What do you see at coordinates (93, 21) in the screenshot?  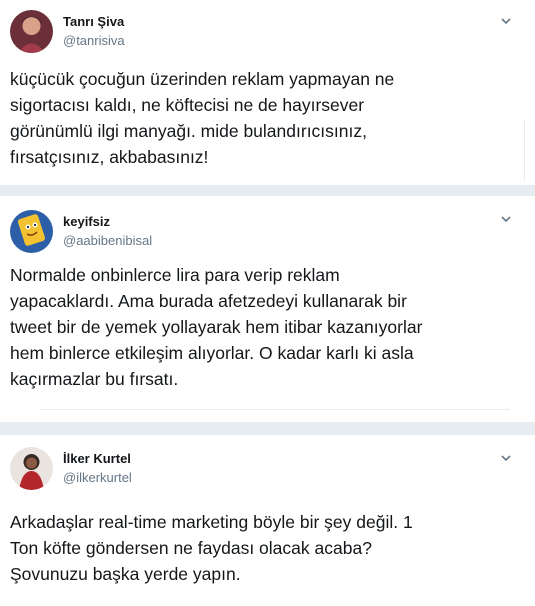 I see `author-name: Tanrı Şiva` at bounding box center [93, 21].